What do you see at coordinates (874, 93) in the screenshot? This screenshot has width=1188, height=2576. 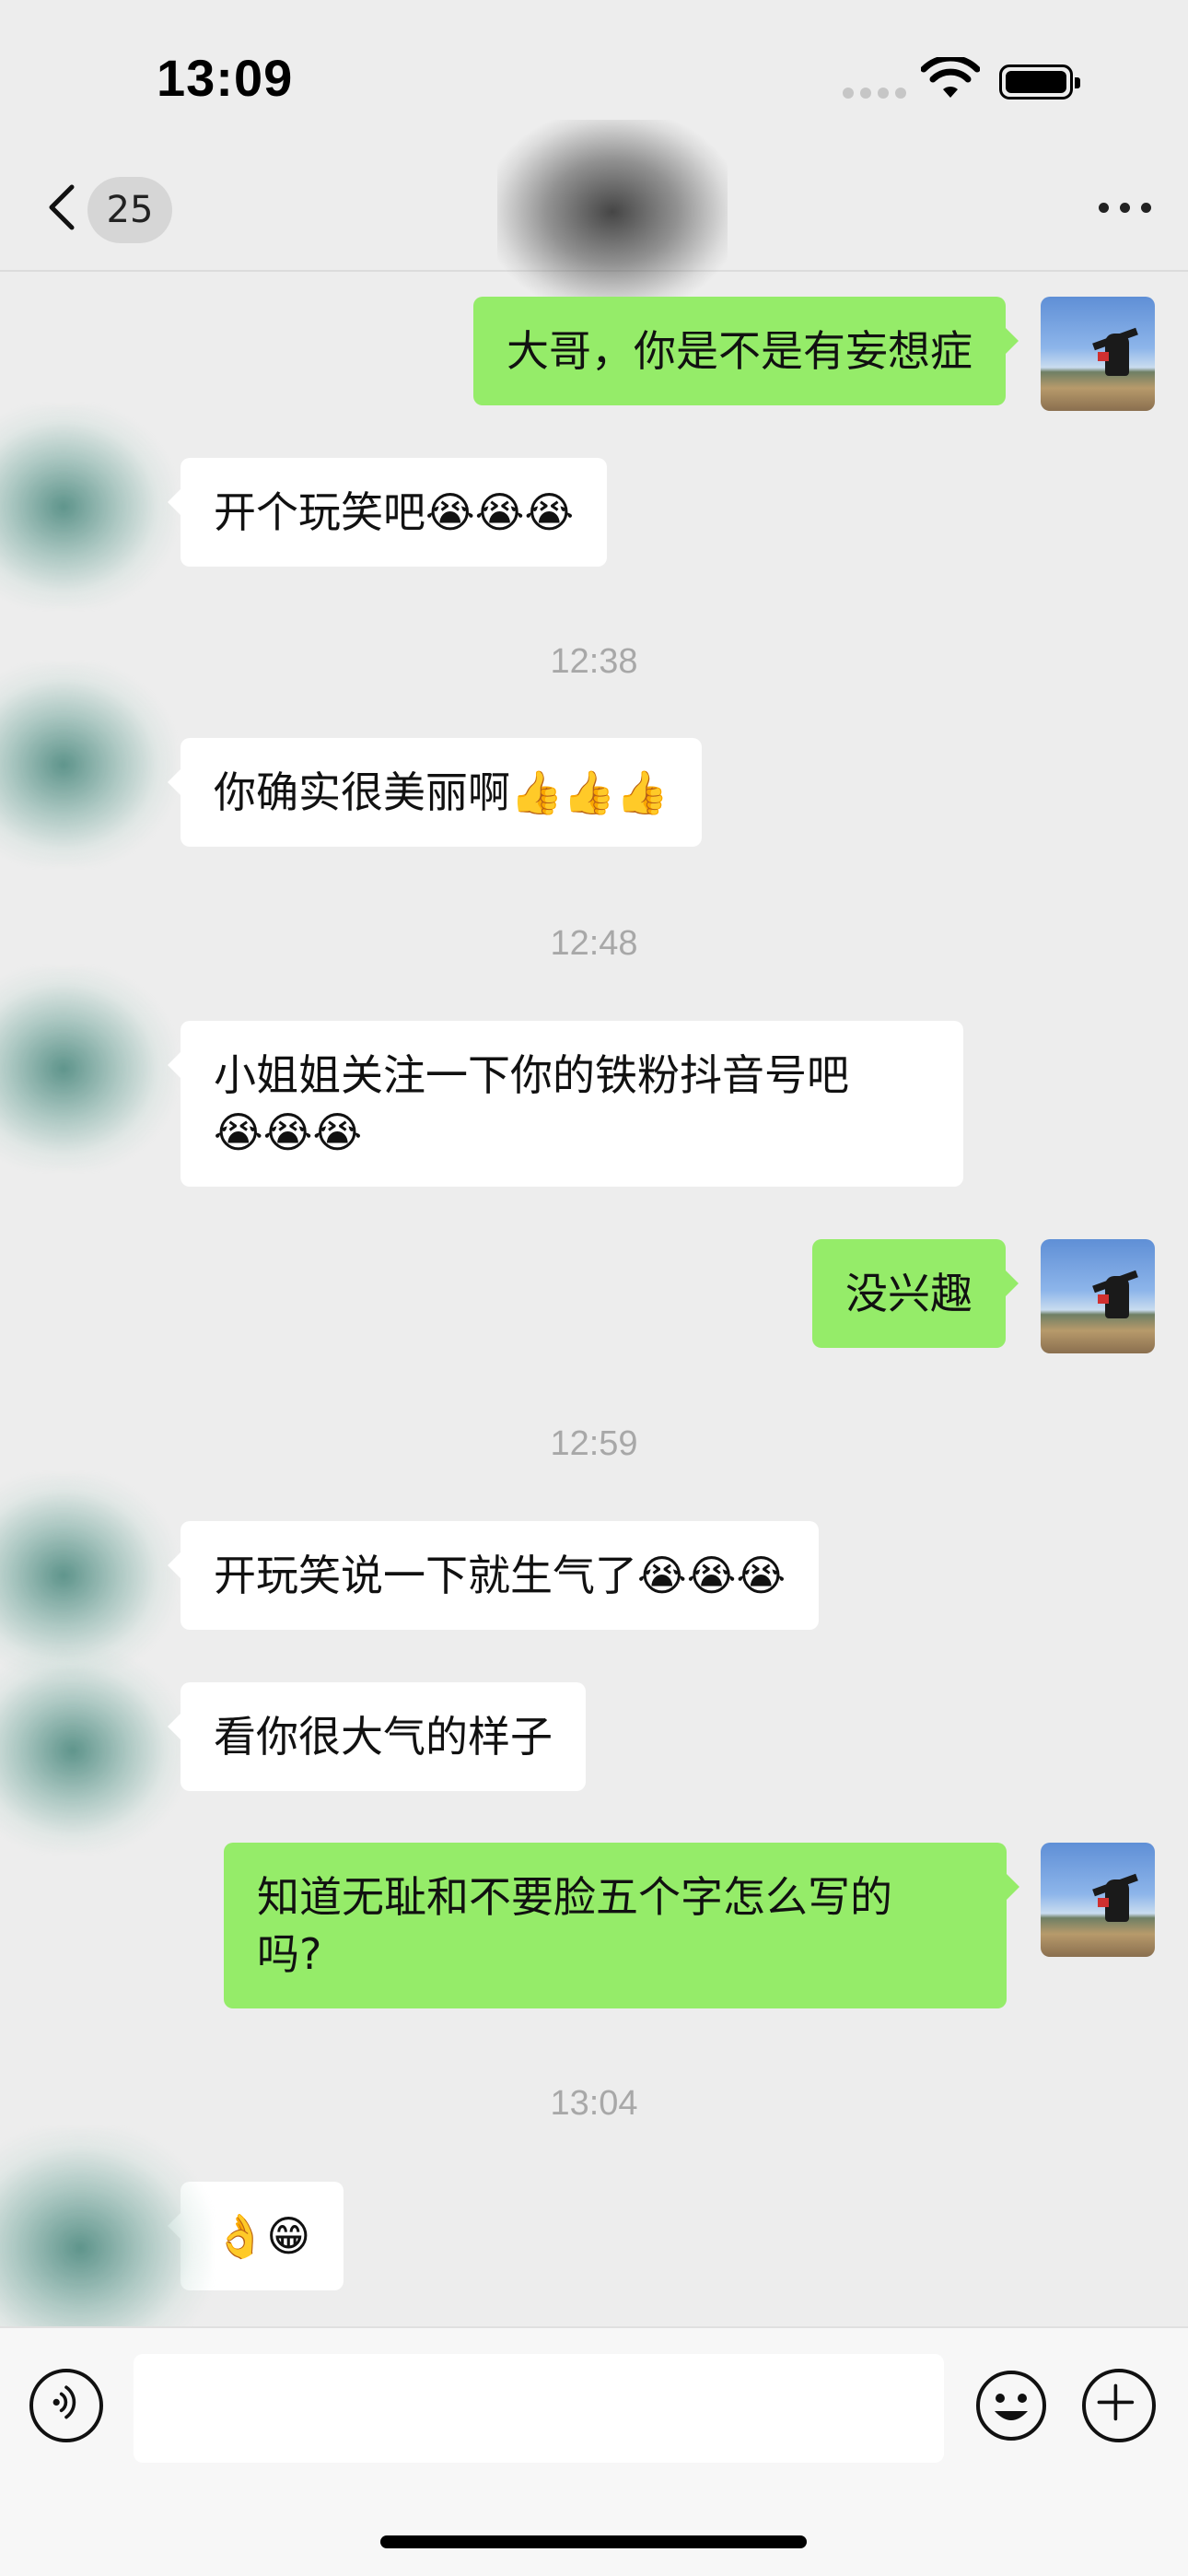 I see `cellular-signal-icon` at bounding box center [874, 93].